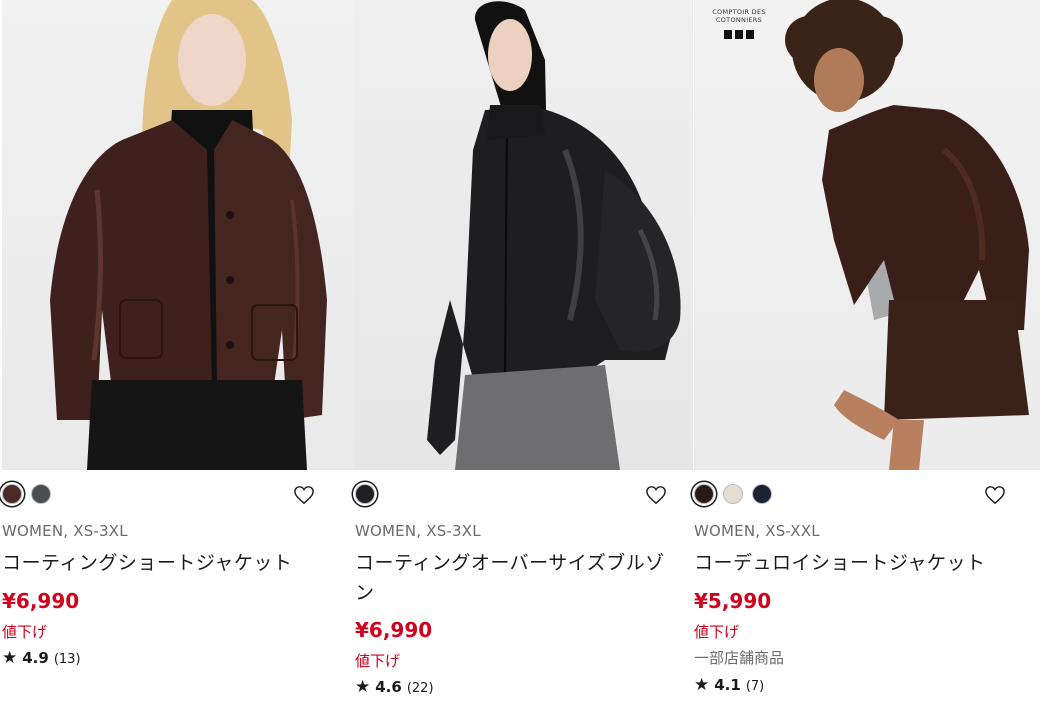  Describe the element at coordinates (35, 658) in the screenshot. I see `rating-score: 4.9` at that location.